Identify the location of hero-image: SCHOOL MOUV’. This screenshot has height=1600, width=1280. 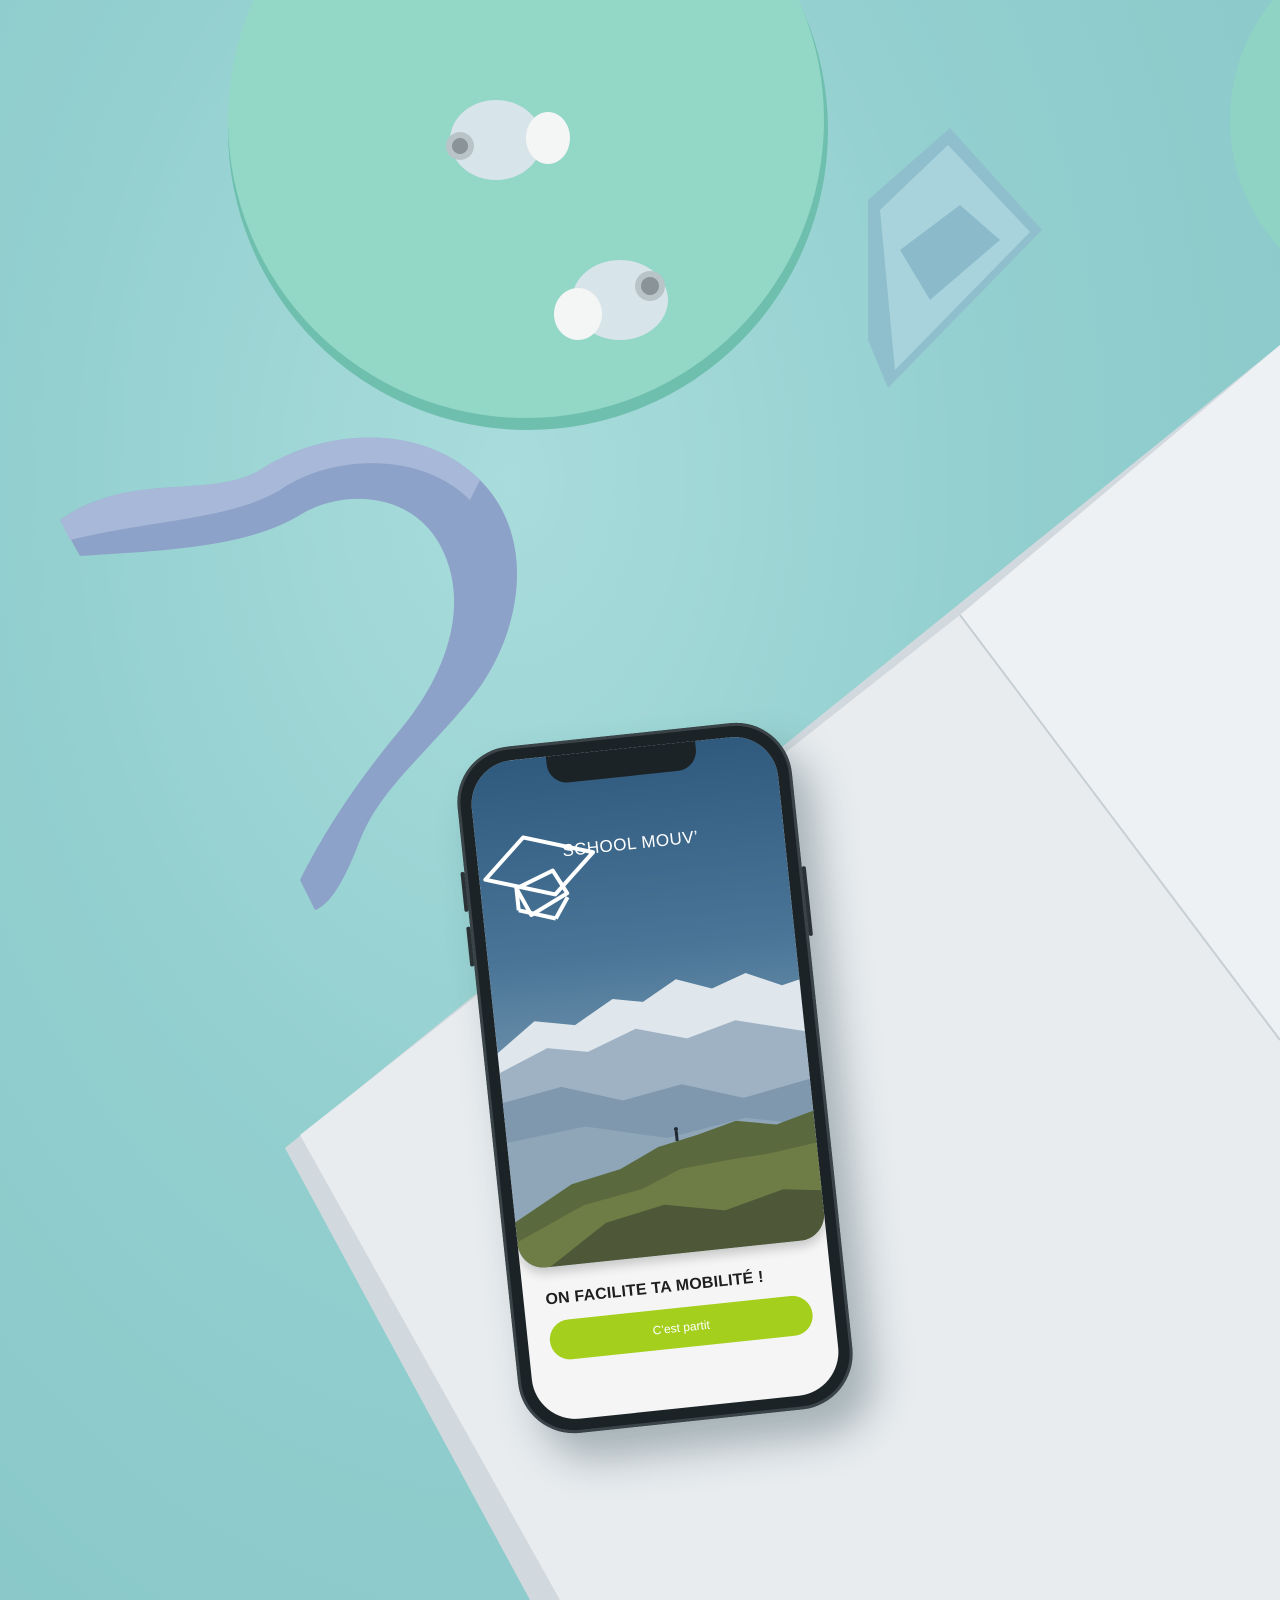
(647, 1001).